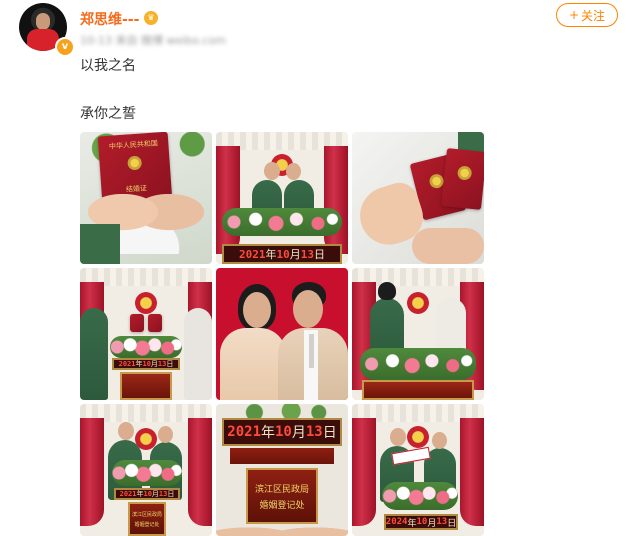  I want to click on photo-2: 2021 年 10 月 13 日, so click(282, 198).